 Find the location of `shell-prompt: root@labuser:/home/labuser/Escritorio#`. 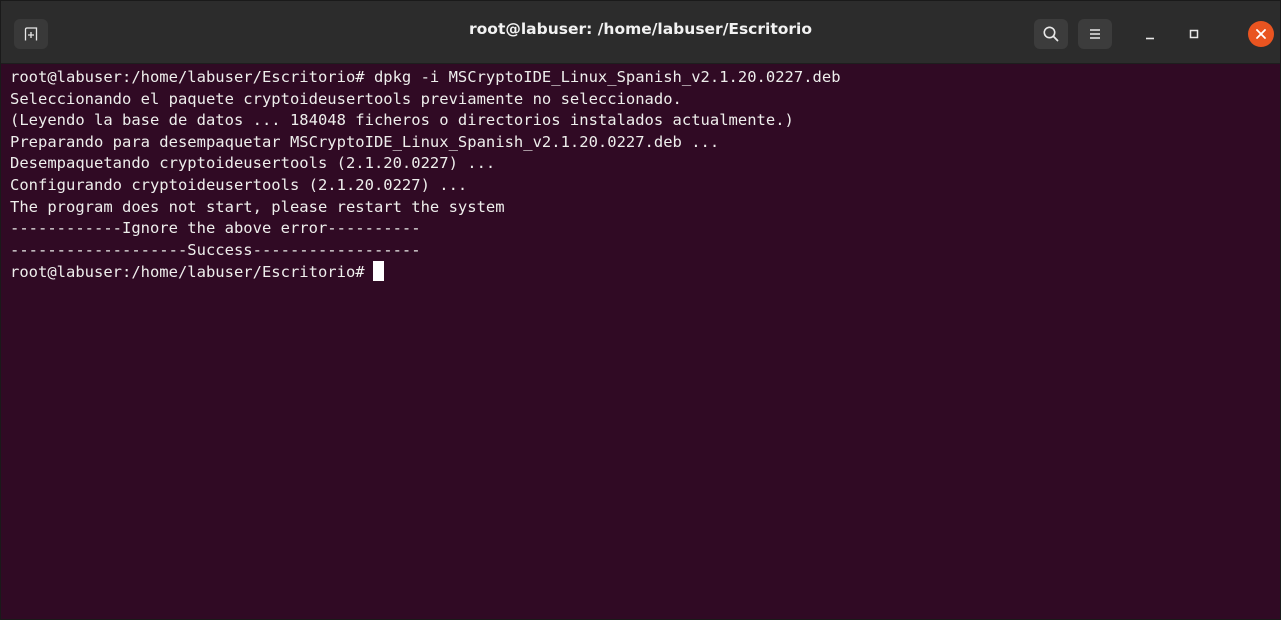

shell-prompt: root@labuser:/home/labuser/Escritorio# is located at coordinates (187, 272).